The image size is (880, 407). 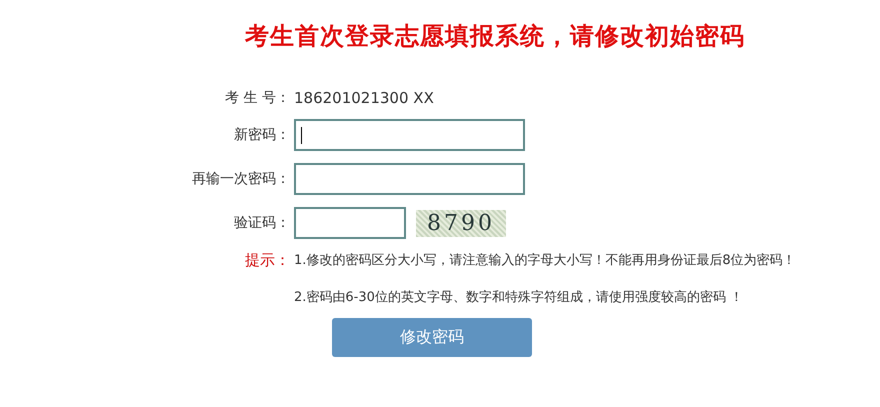 I want to click on page-title: 考生首次登录志愿填报系统，请修改初始密码, so click(x=495, y=36).